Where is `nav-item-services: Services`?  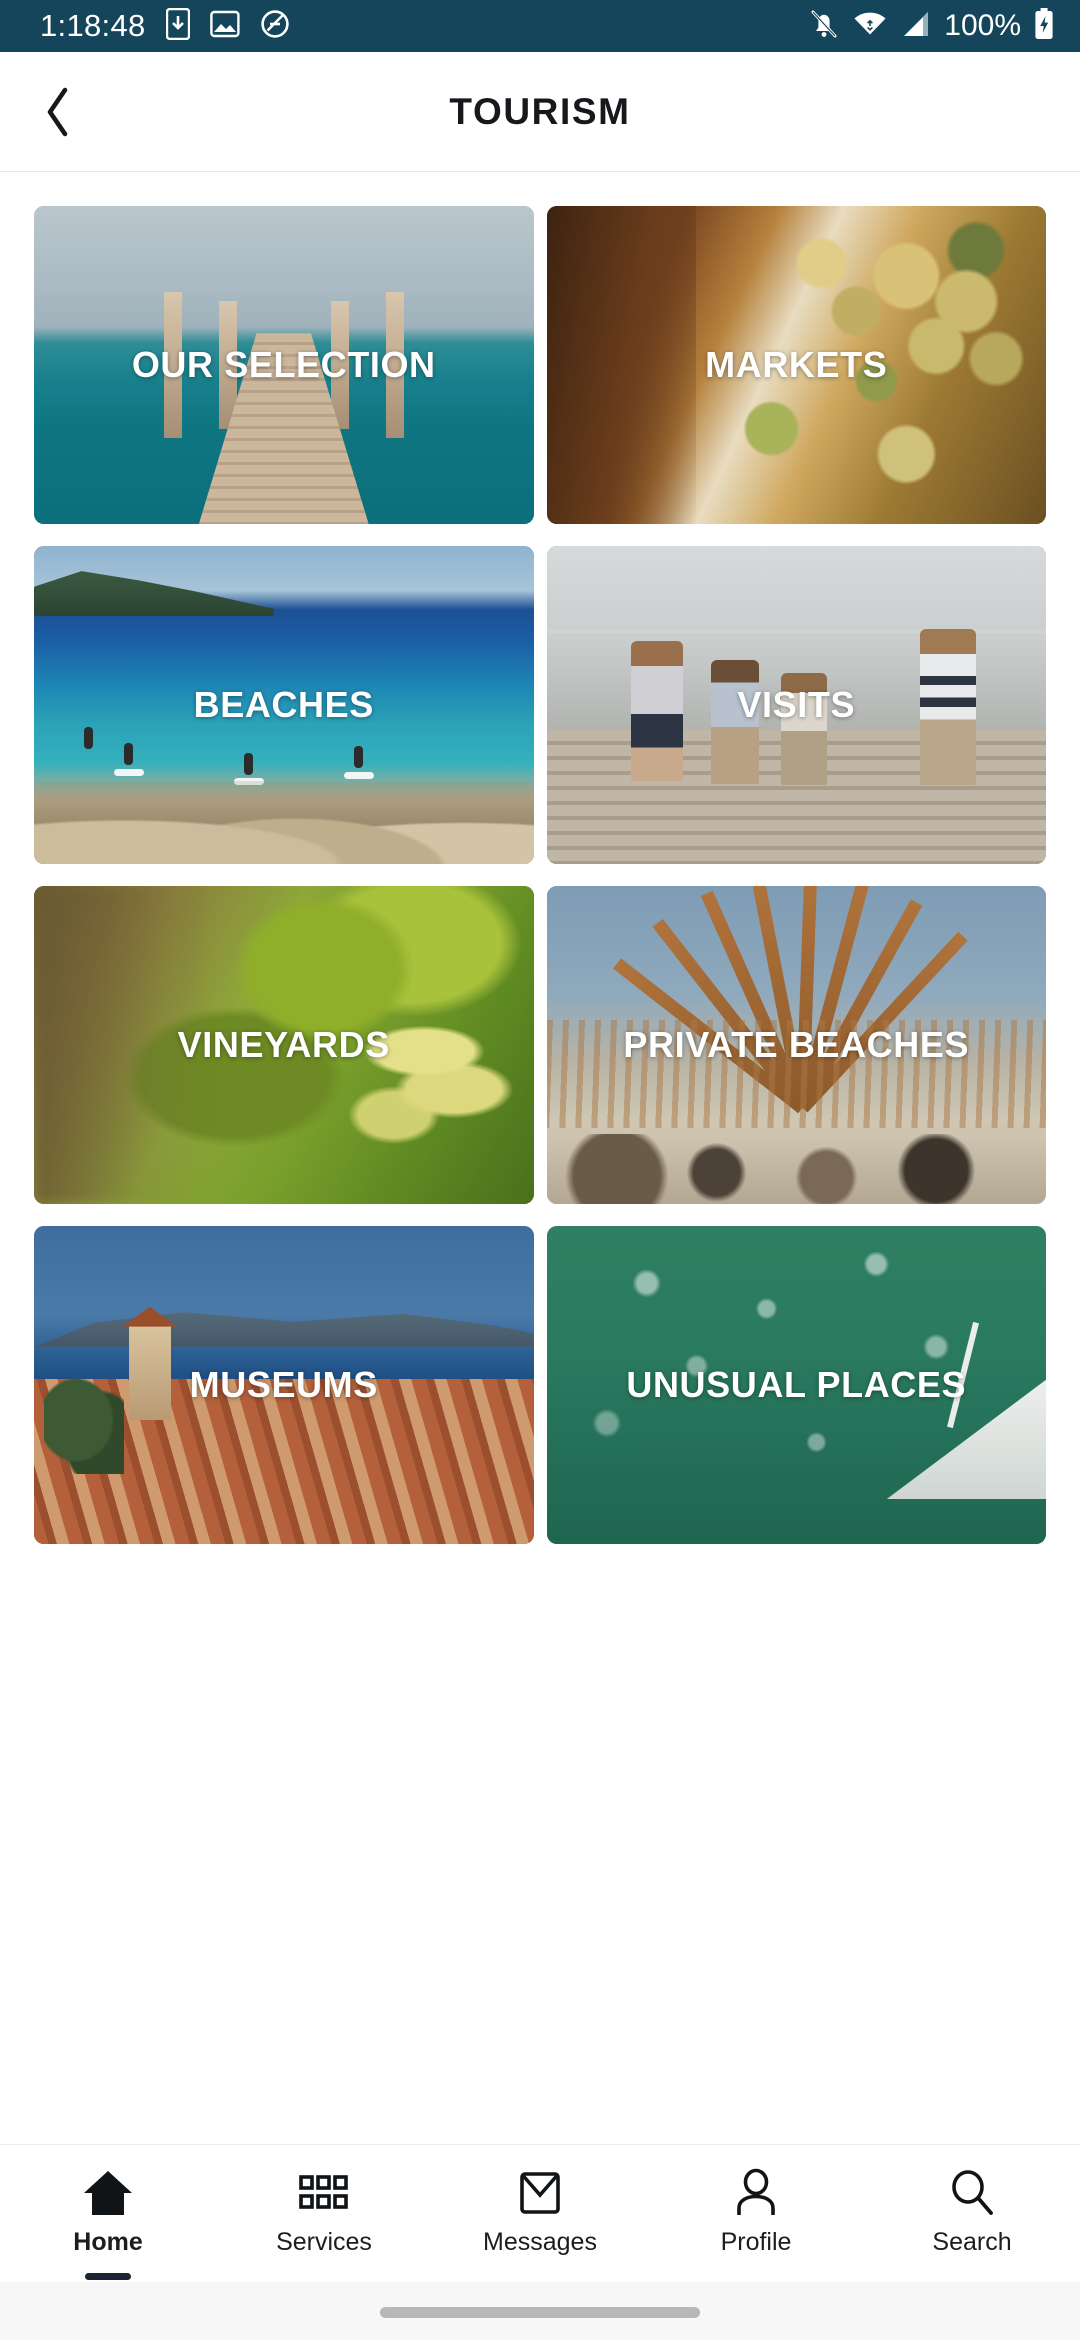 nav-item-services: Services is located at coordinates (324, 2212).